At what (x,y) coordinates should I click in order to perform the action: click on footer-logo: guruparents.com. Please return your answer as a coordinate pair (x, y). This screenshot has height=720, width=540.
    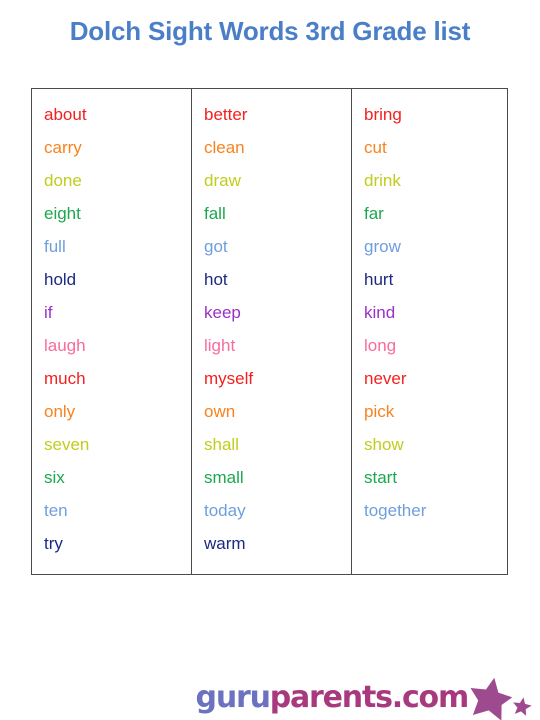
    Looking at the image, I should click on (270, 698).